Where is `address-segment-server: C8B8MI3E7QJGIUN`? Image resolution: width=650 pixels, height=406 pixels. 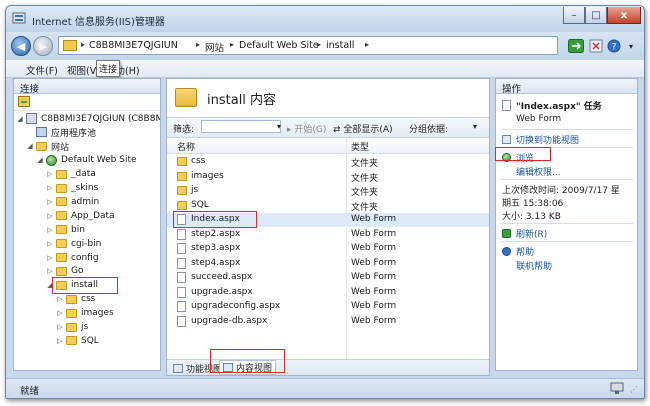
address-segment-server: C8B8MI3E7QJGIUN is located at coordinates (133, 45).